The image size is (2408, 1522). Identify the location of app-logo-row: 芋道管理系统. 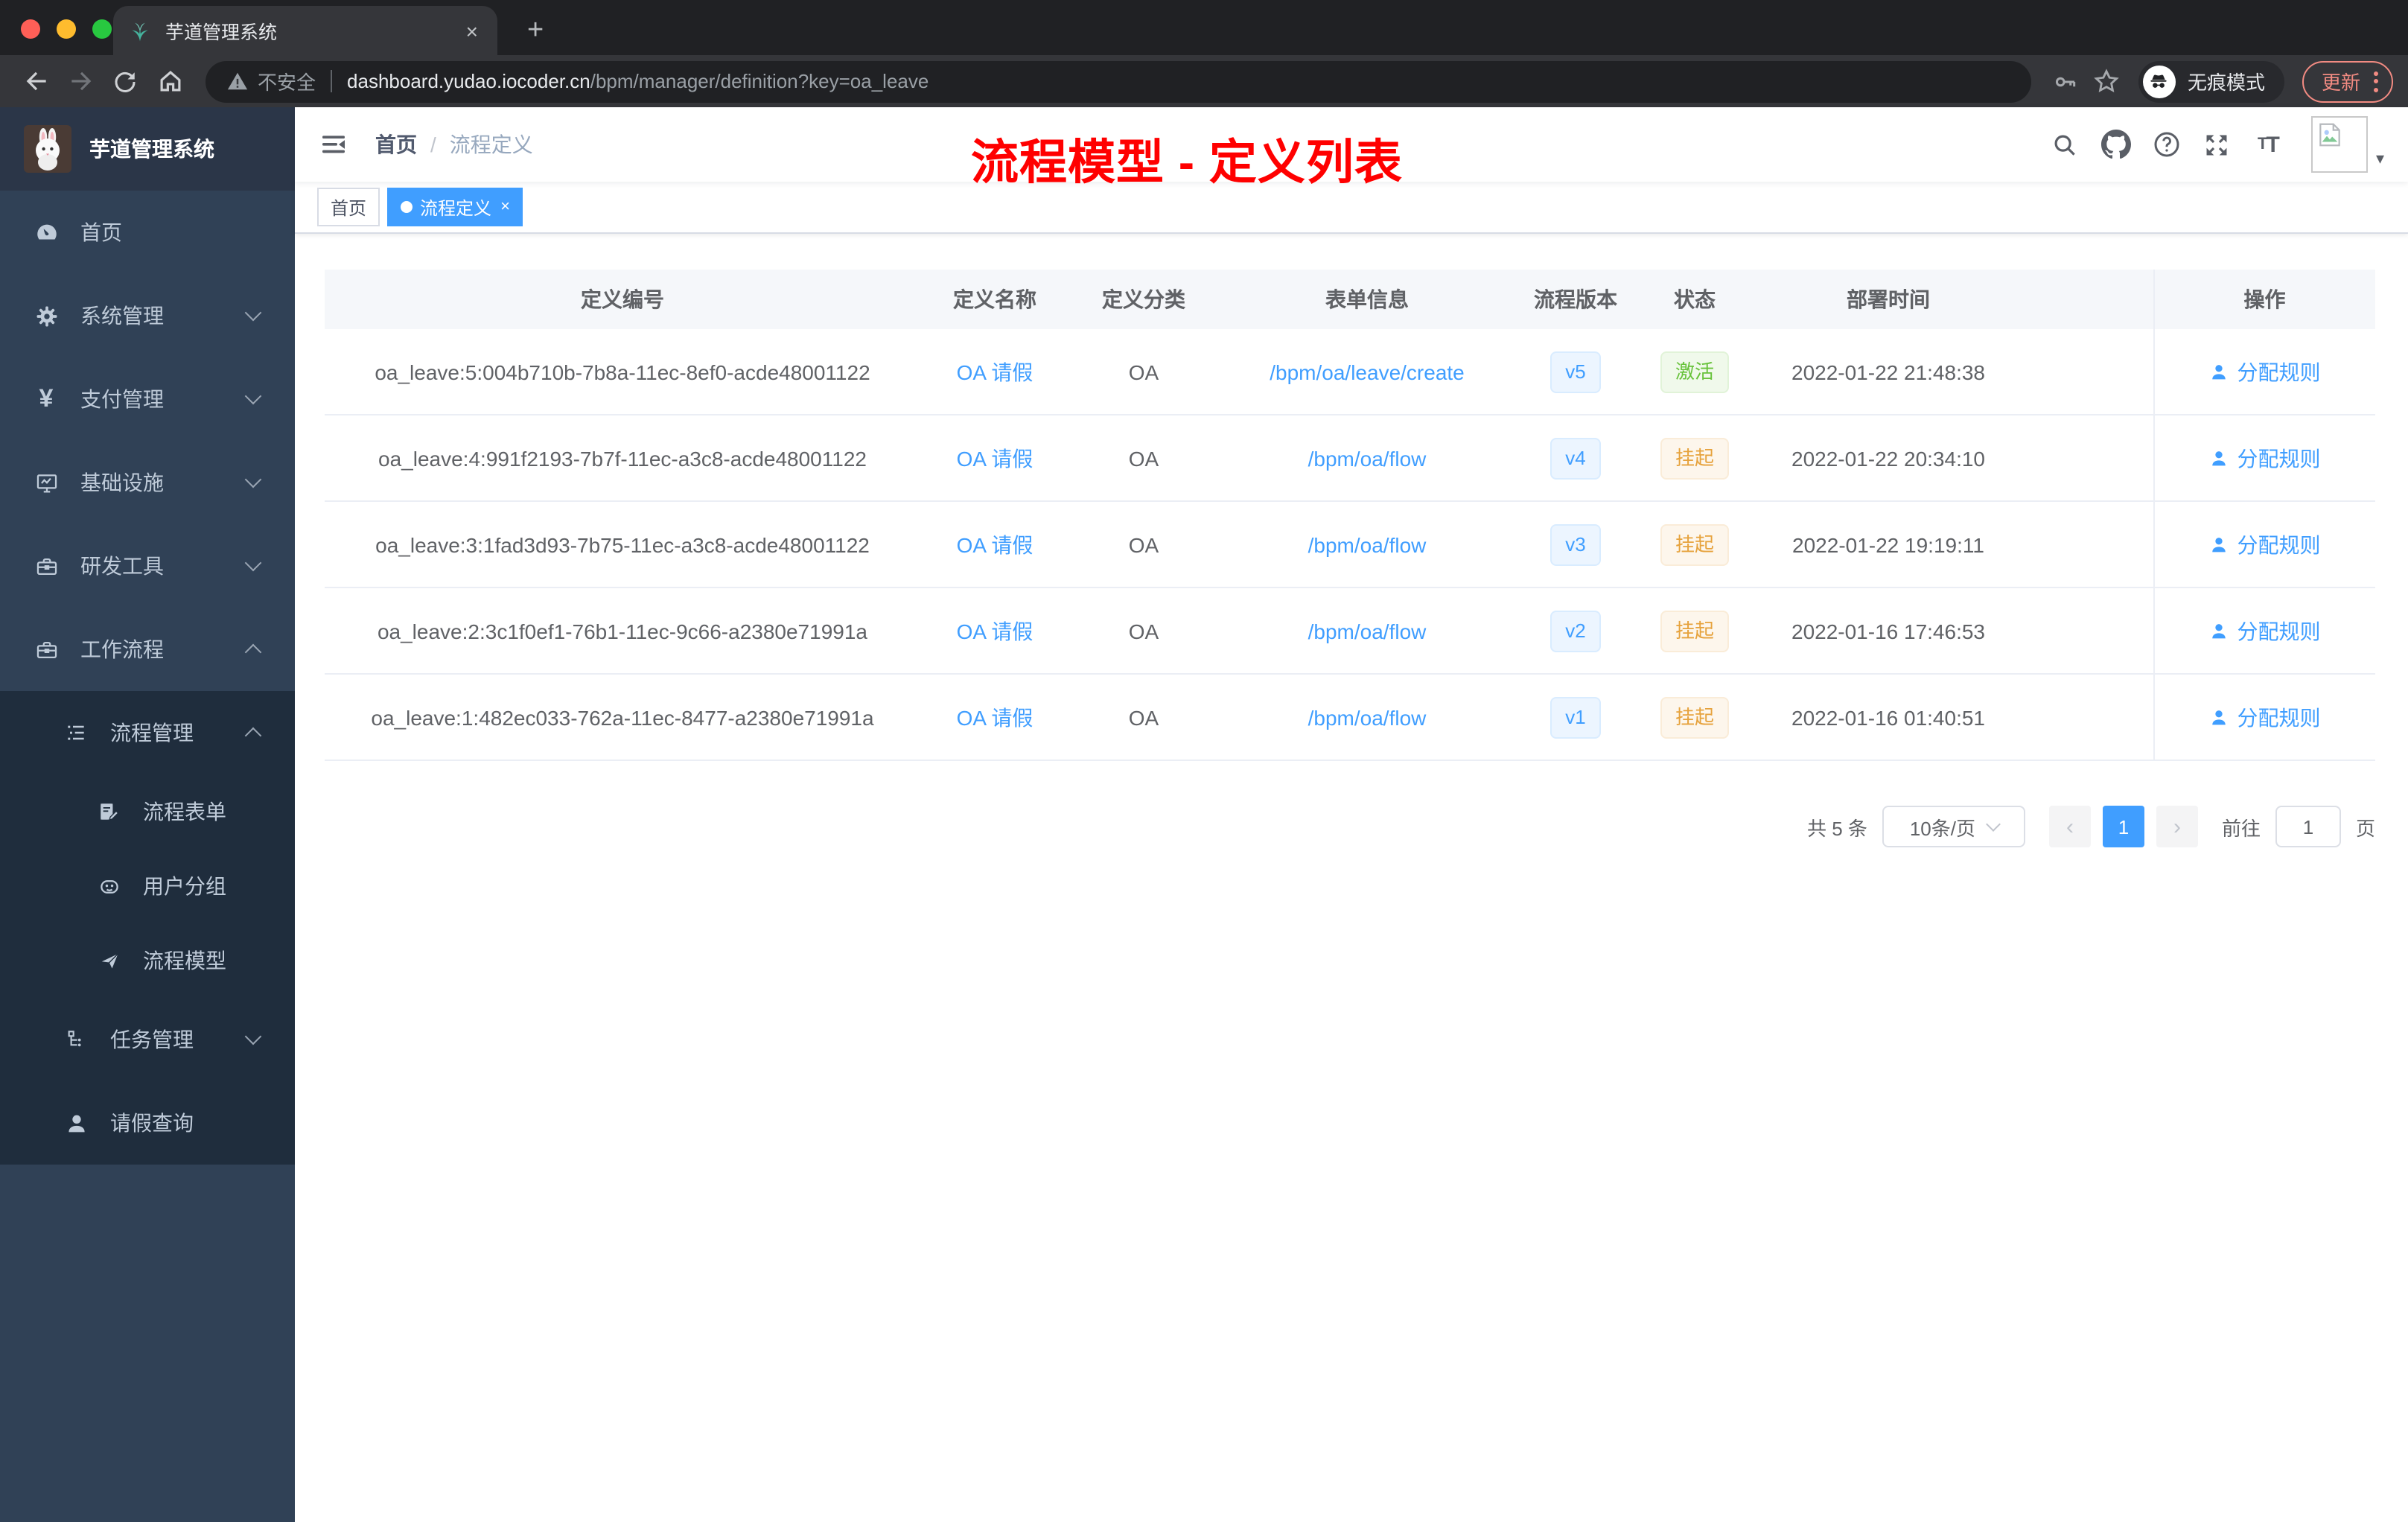
(147, 149).